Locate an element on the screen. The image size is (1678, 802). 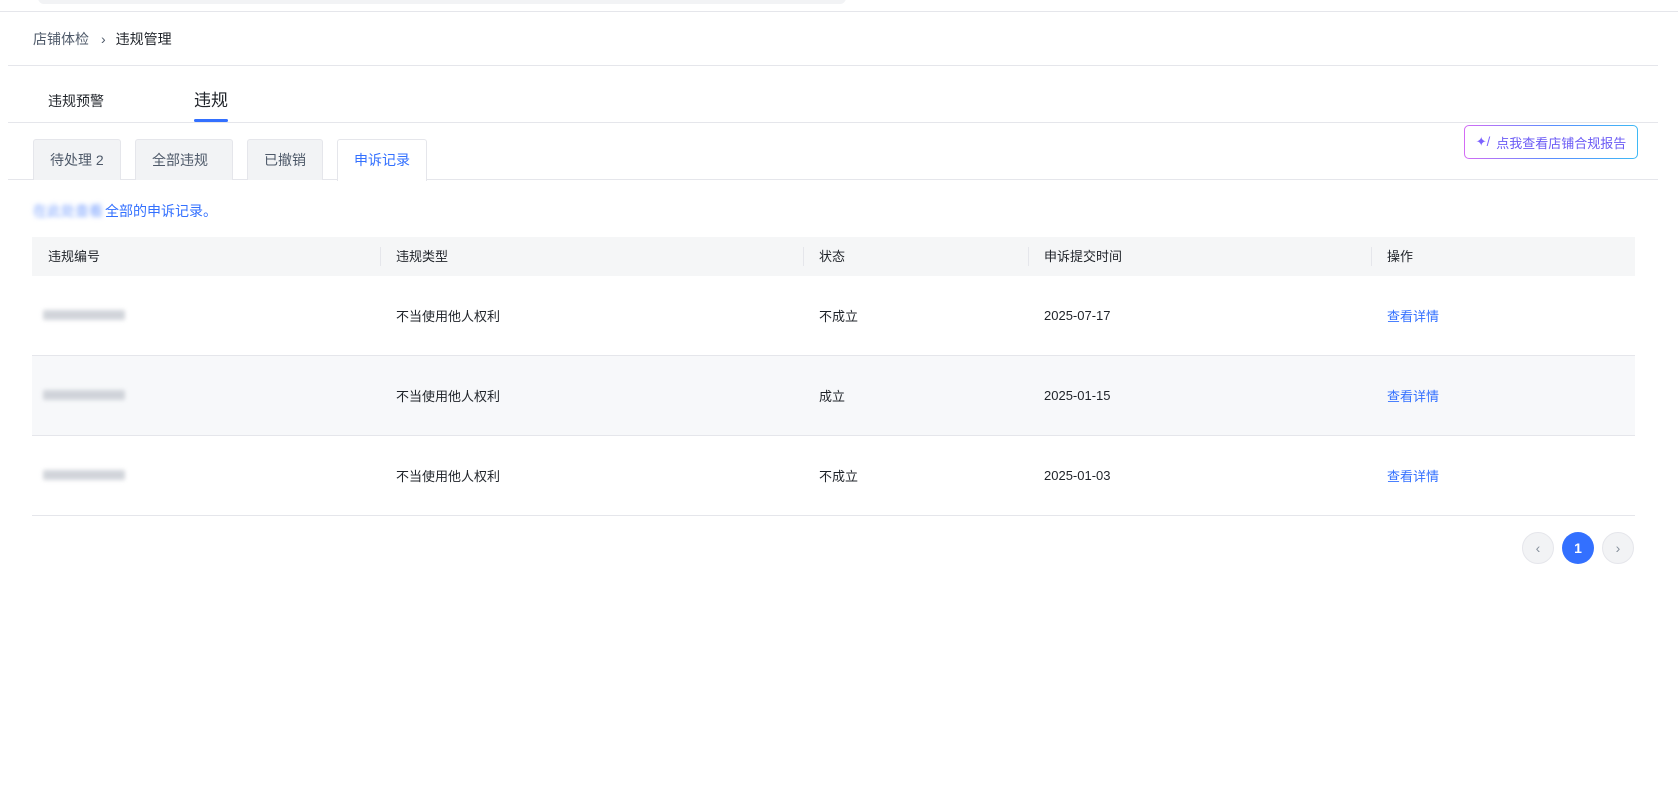
table-header: 违规编号 违规类型 状态 申诉提交时间 操作 is located at coordinates (833, 256).